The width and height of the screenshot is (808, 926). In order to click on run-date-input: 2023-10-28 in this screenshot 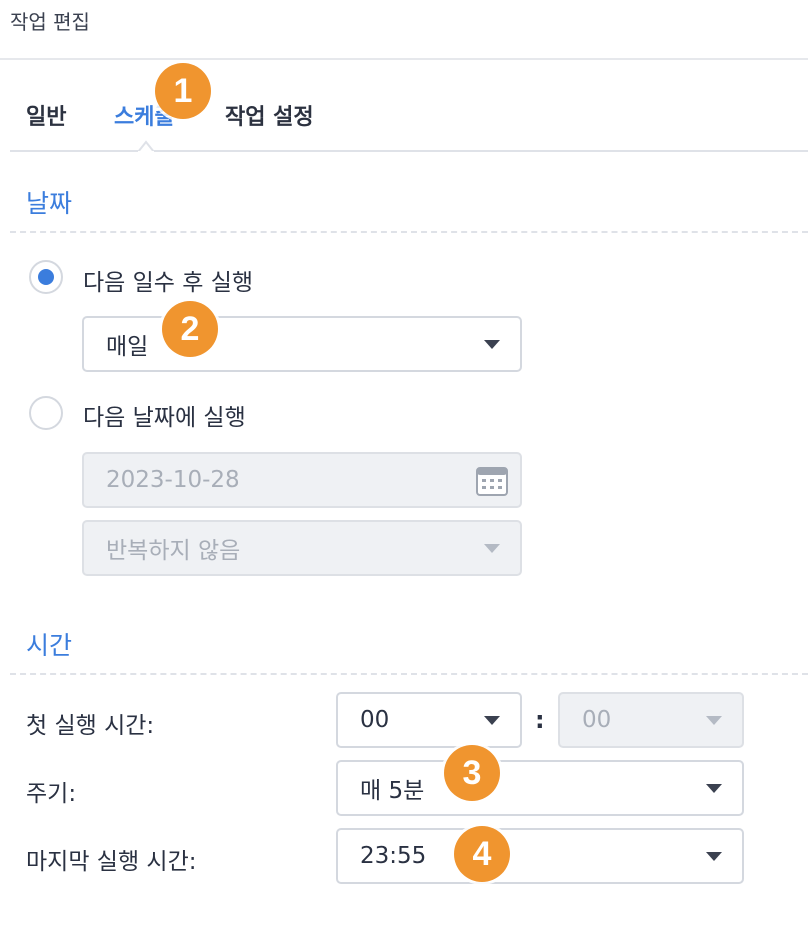, I will do `click(302, 480)`.